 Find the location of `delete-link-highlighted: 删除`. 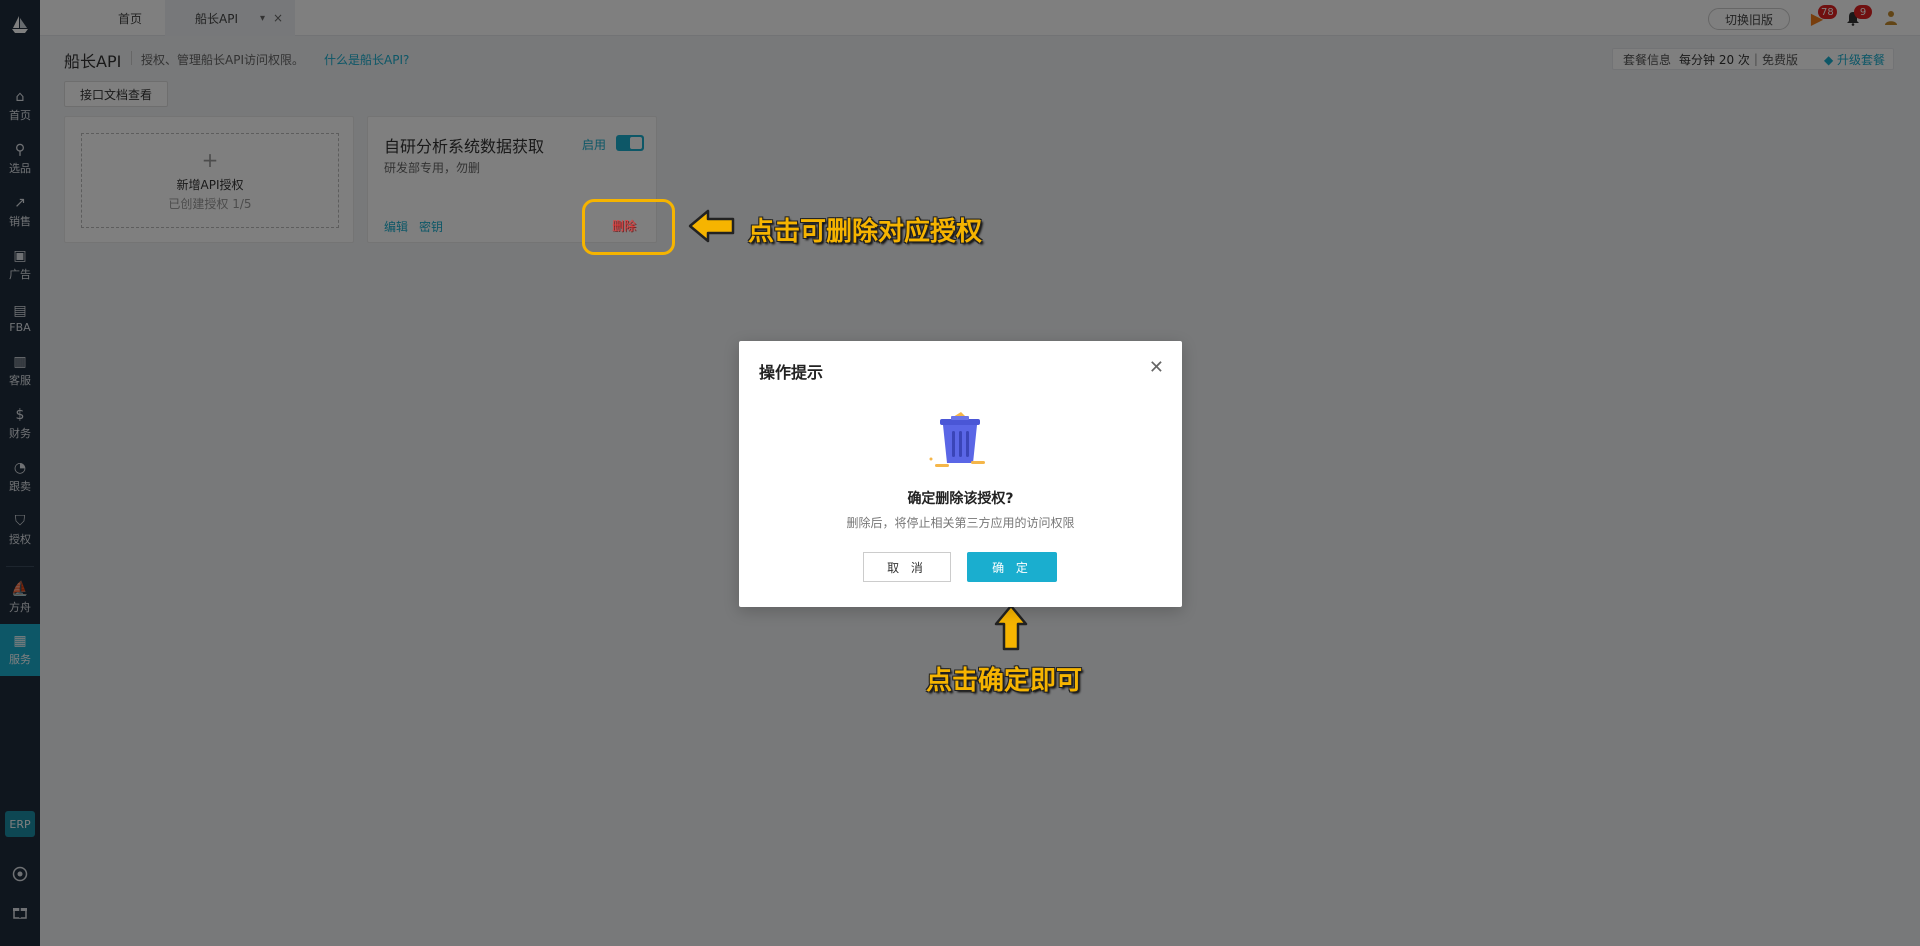

delete-link-highlighted: 删除 is located at coordinates (624, 225).